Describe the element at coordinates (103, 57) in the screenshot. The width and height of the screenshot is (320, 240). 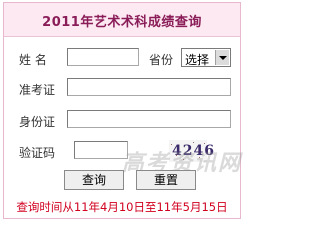
I see `name-input` at that location.